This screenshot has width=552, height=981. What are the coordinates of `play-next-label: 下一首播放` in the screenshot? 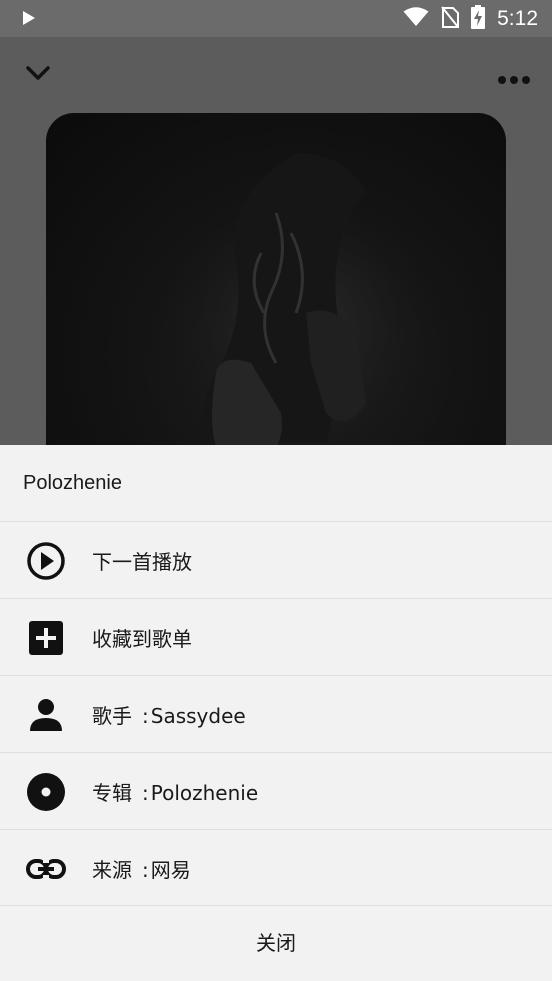 It's located at (142, 562).